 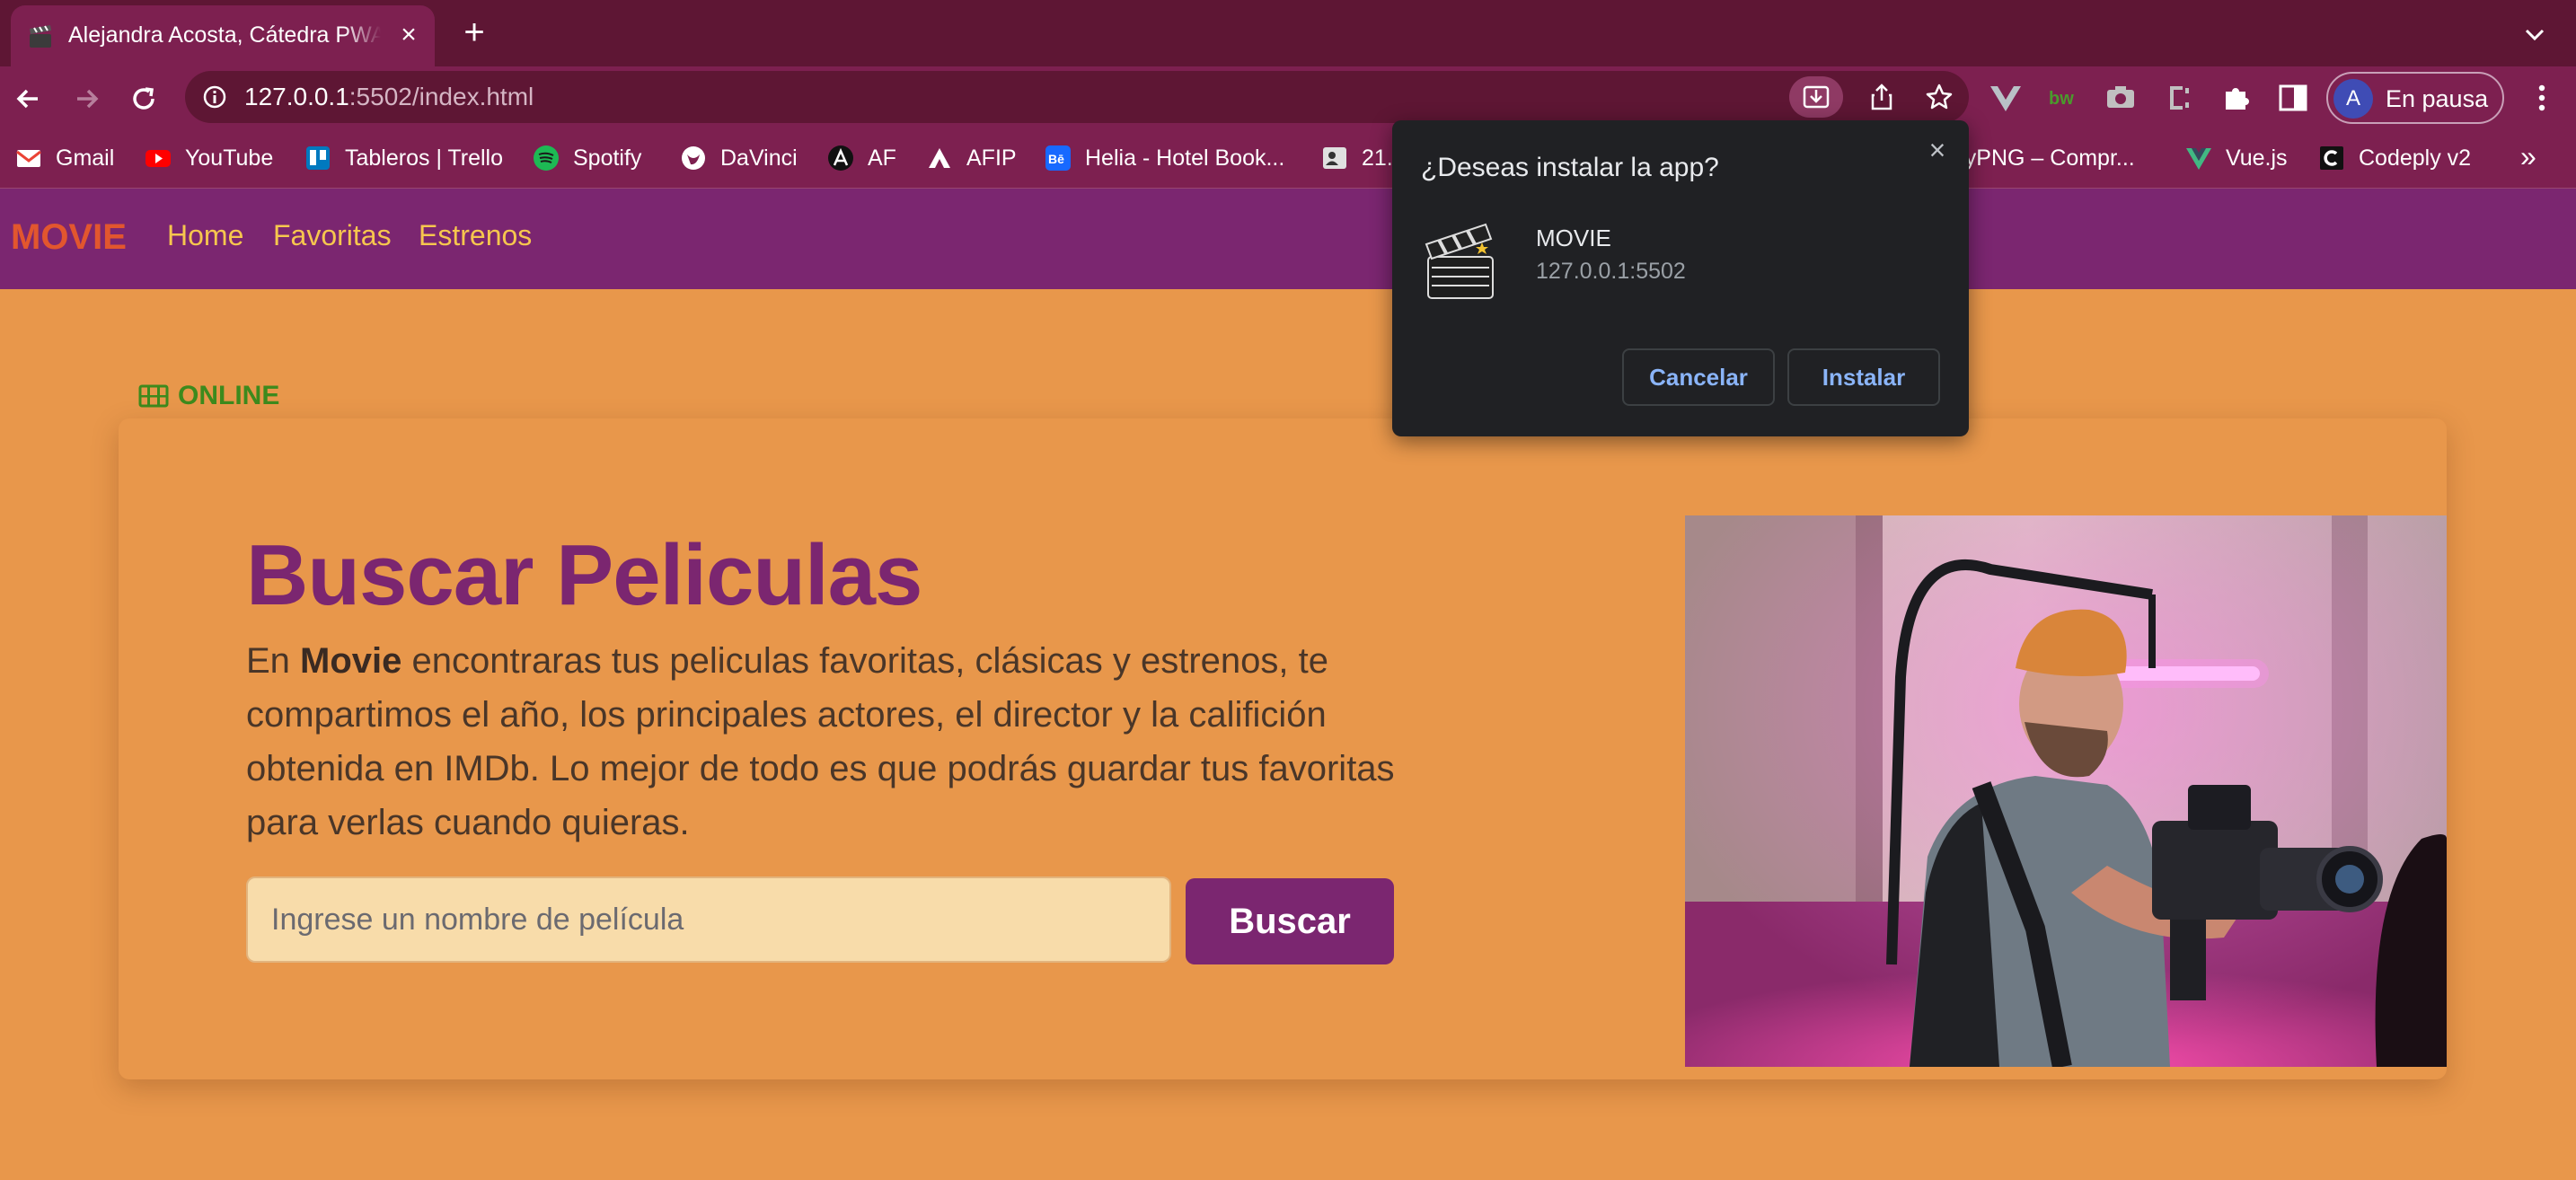 I want to click on browser-toolbar: 127.0.0.1:5502/index.html bw A En pausa, so click(x=1288, y=97).